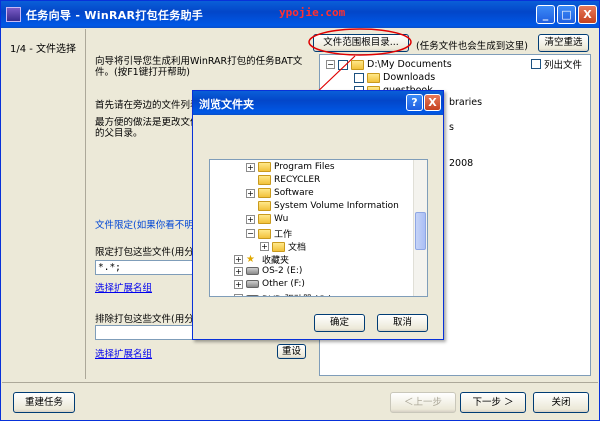 Image resolution: width=600 pixels, height=421 pixels. Describe the element at coordinates (199, 67) in the screenshot. I see `intro-text: 向导将引导您生成利用WinRAR打包的任务BAT文件。(按F1键打开帮助)` at that location.